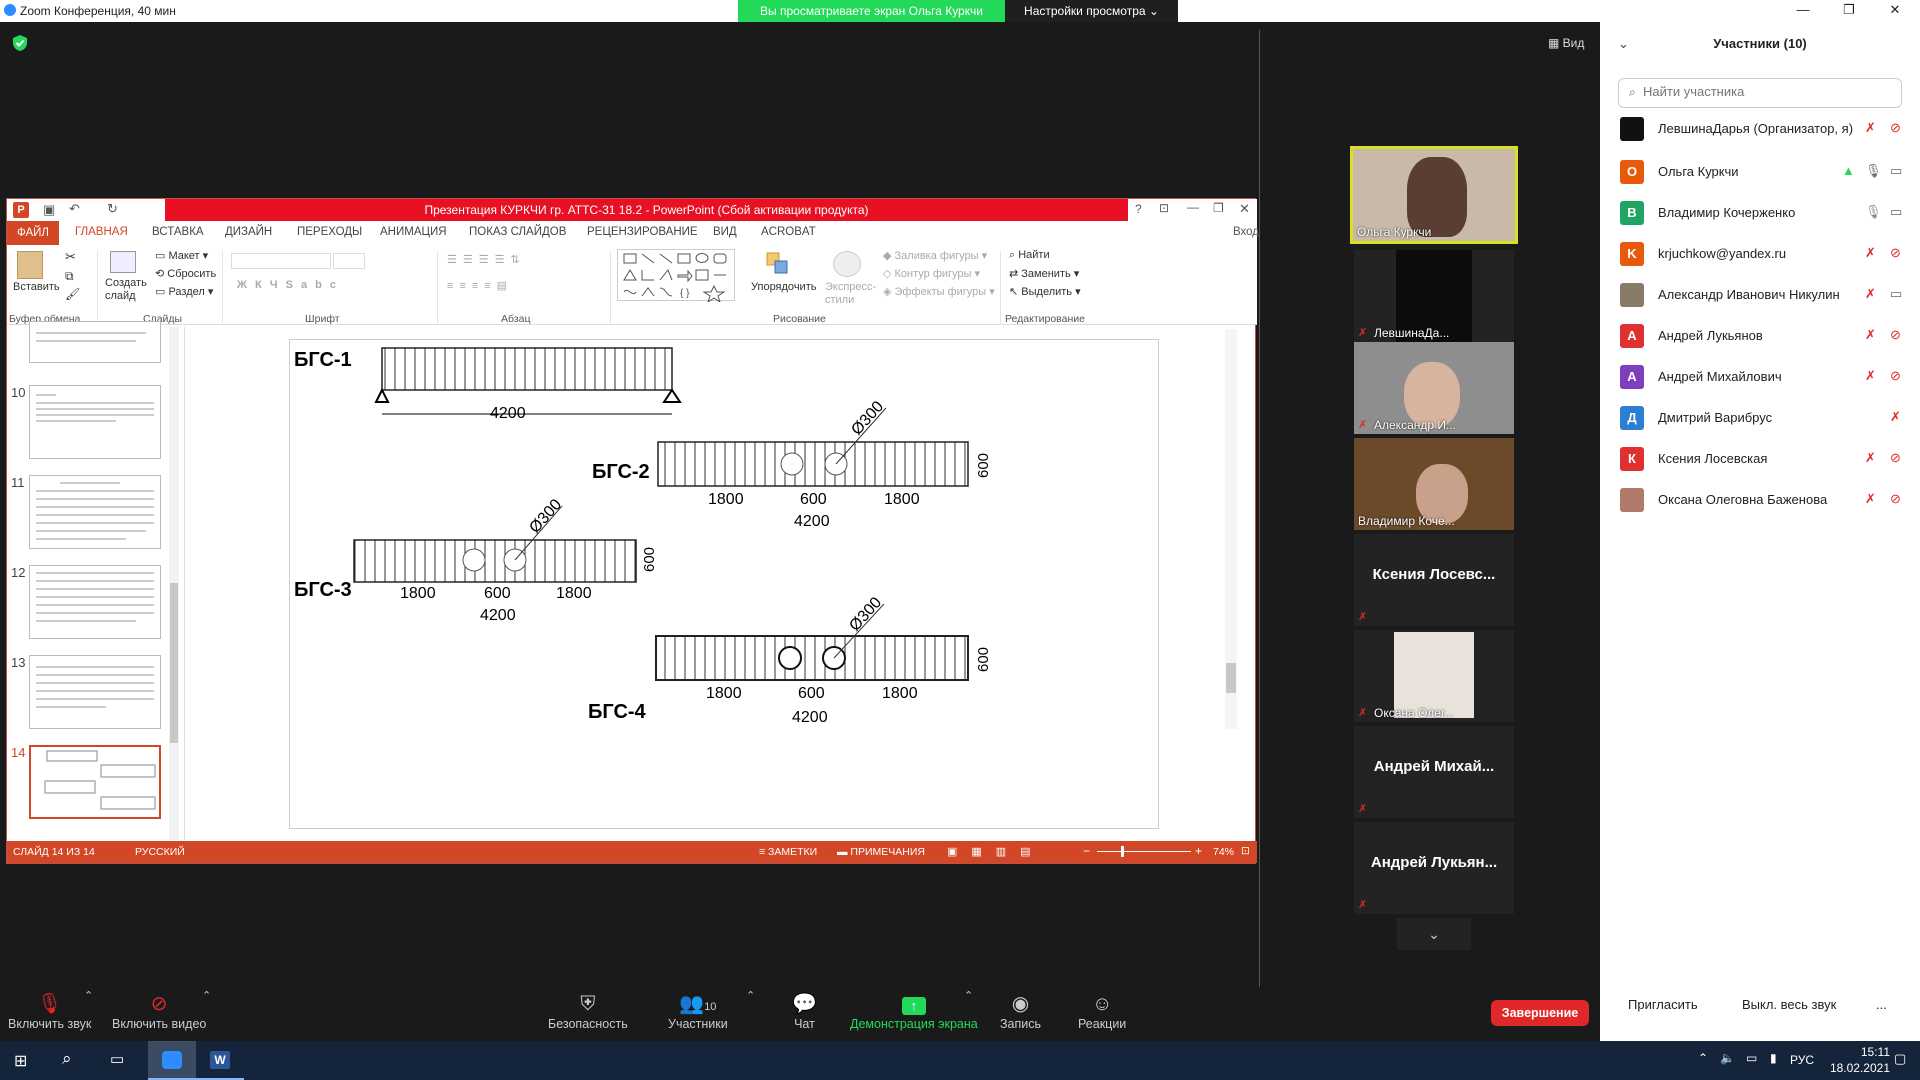 The width and height of the screenshot is (1920, 1080). Describe the element at coordinates (1873, 212) in the screenshot. I see `mic-on-icon: 🎙` at that location.